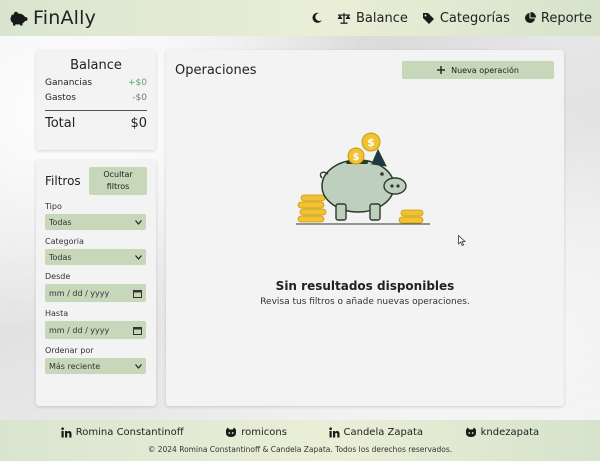 The image size is (600, 461). What do you see at coordinates (216, 70) in the screenshot?
I see `operations-title: Operaciones` at bounding box center [216, 70].